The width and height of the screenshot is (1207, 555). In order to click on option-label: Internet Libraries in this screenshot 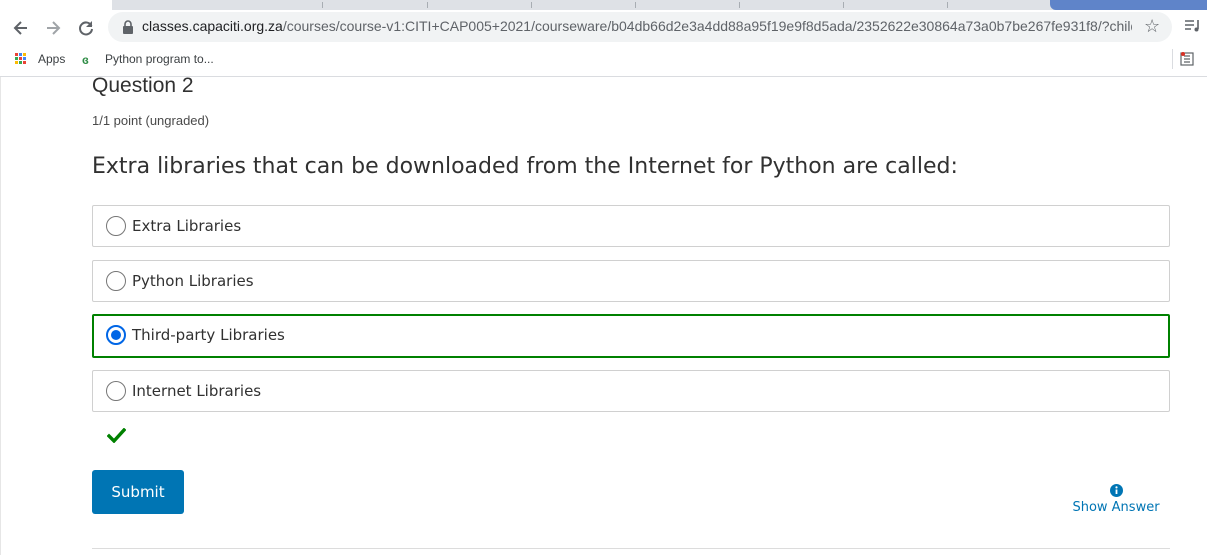, I will do `click(197, 391)`.